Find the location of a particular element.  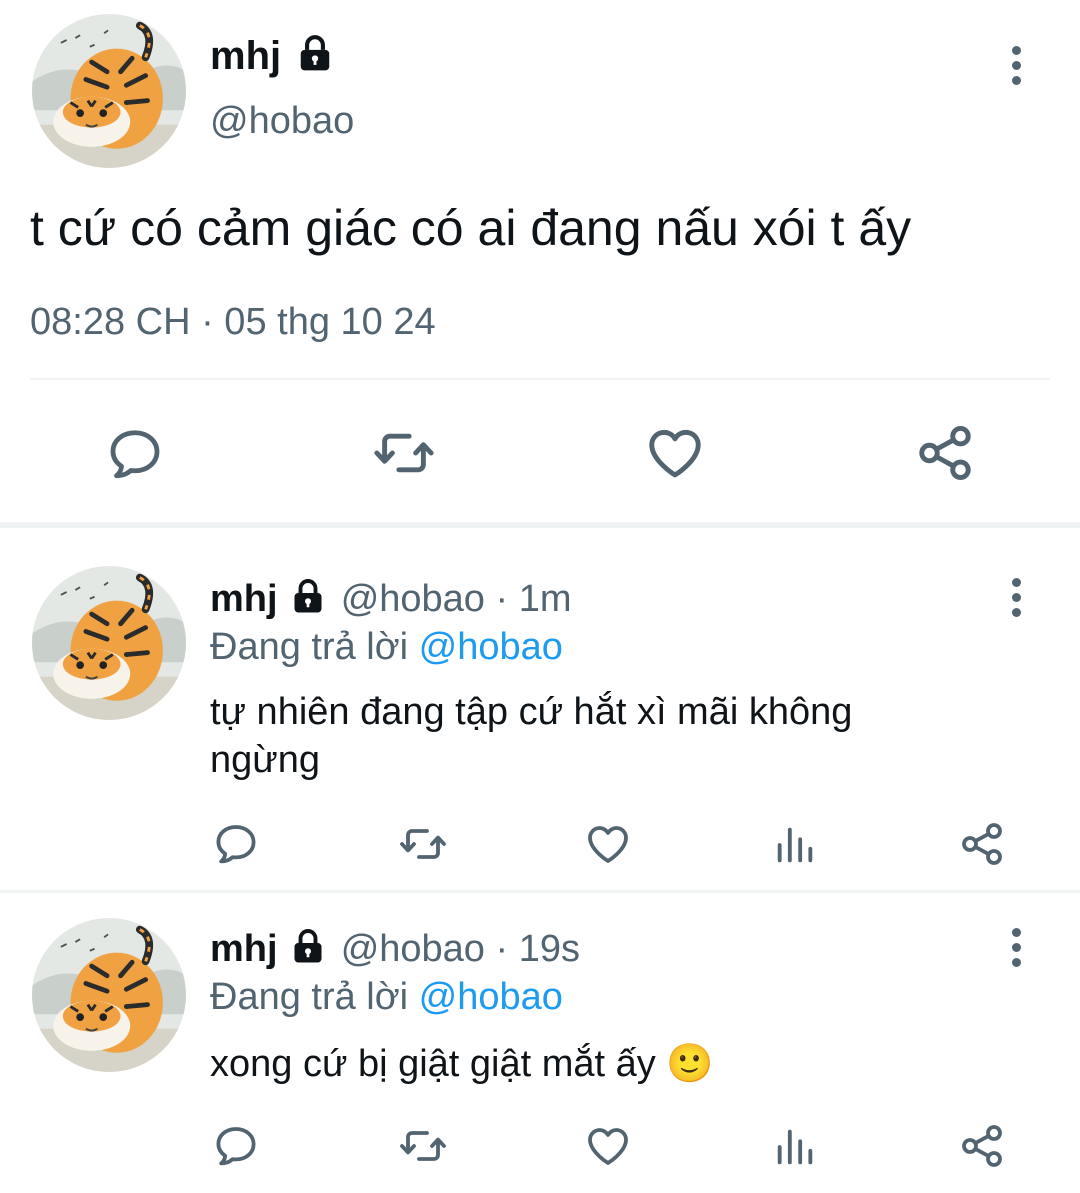

handle-time: @hobao · 19s is located at coordinates (460, 949).